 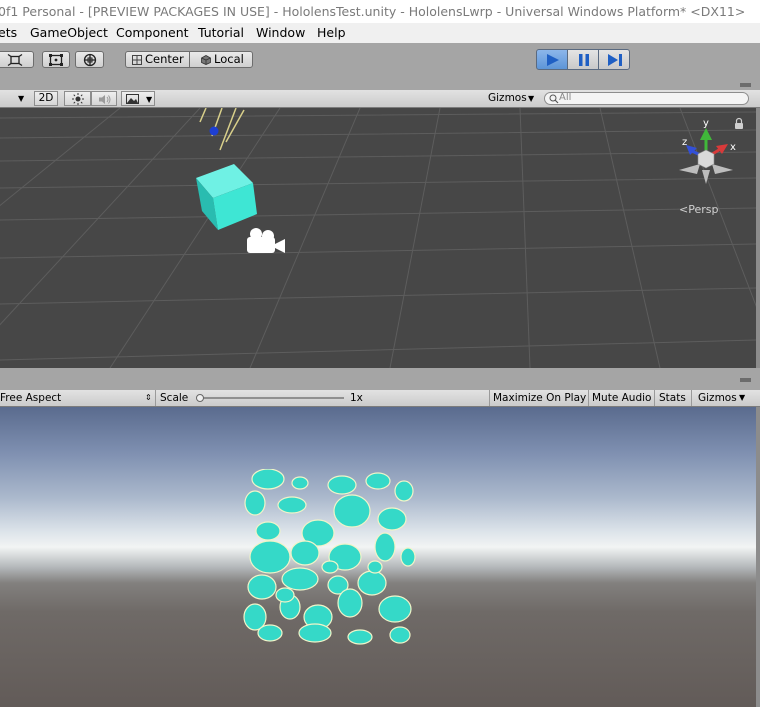 I want to click on rect-tool-icon, so click(x=56, y=59).